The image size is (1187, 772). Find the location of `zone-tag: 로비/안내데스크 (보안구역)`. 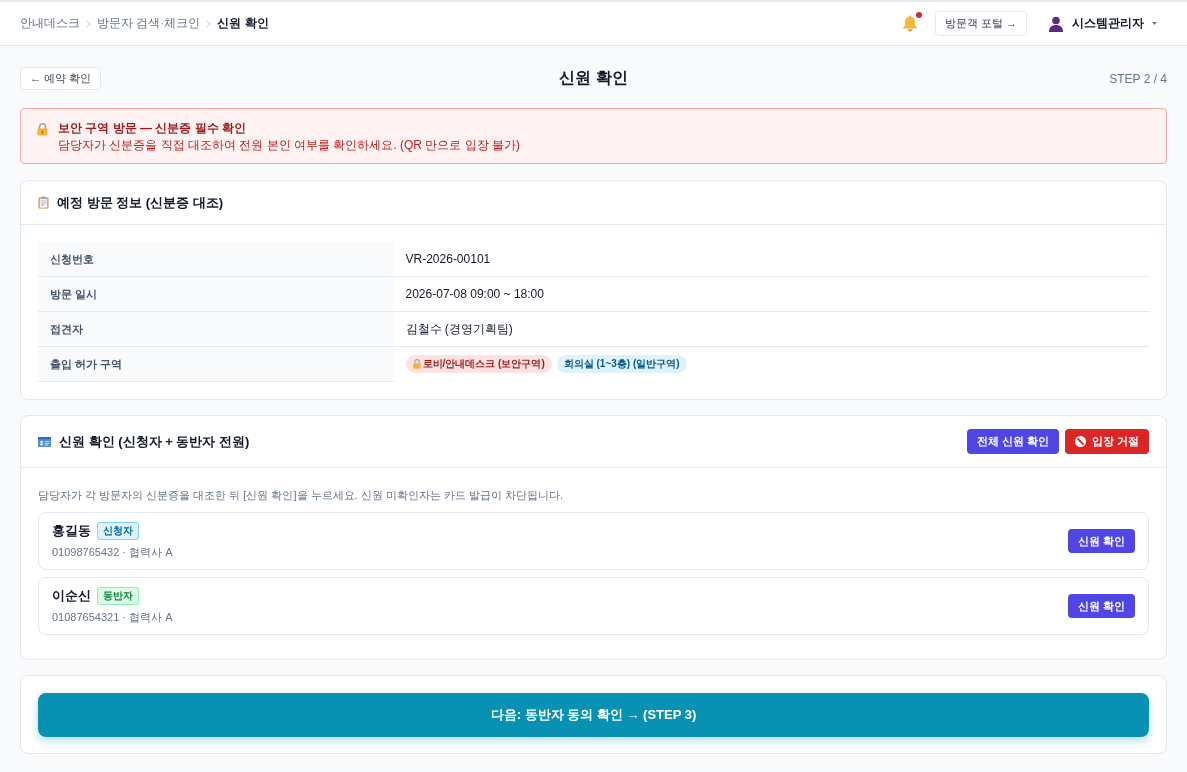

zone-tag: 로비/안내데스크 (보안구역) is located at coordinates (478, 364).